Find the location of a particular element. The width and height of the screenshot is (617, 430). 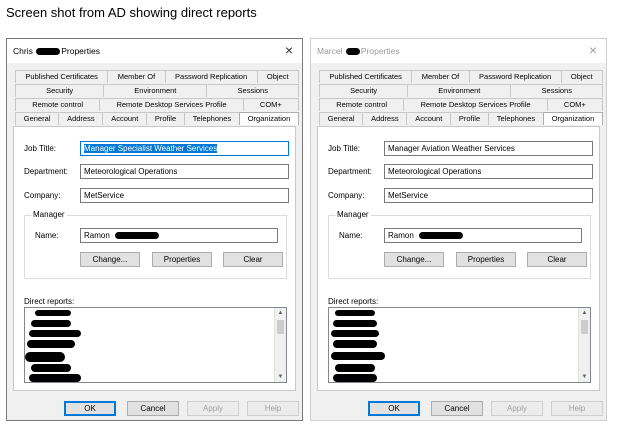

title-bar: Marcel Properties × is located at coordinates (458, 51).